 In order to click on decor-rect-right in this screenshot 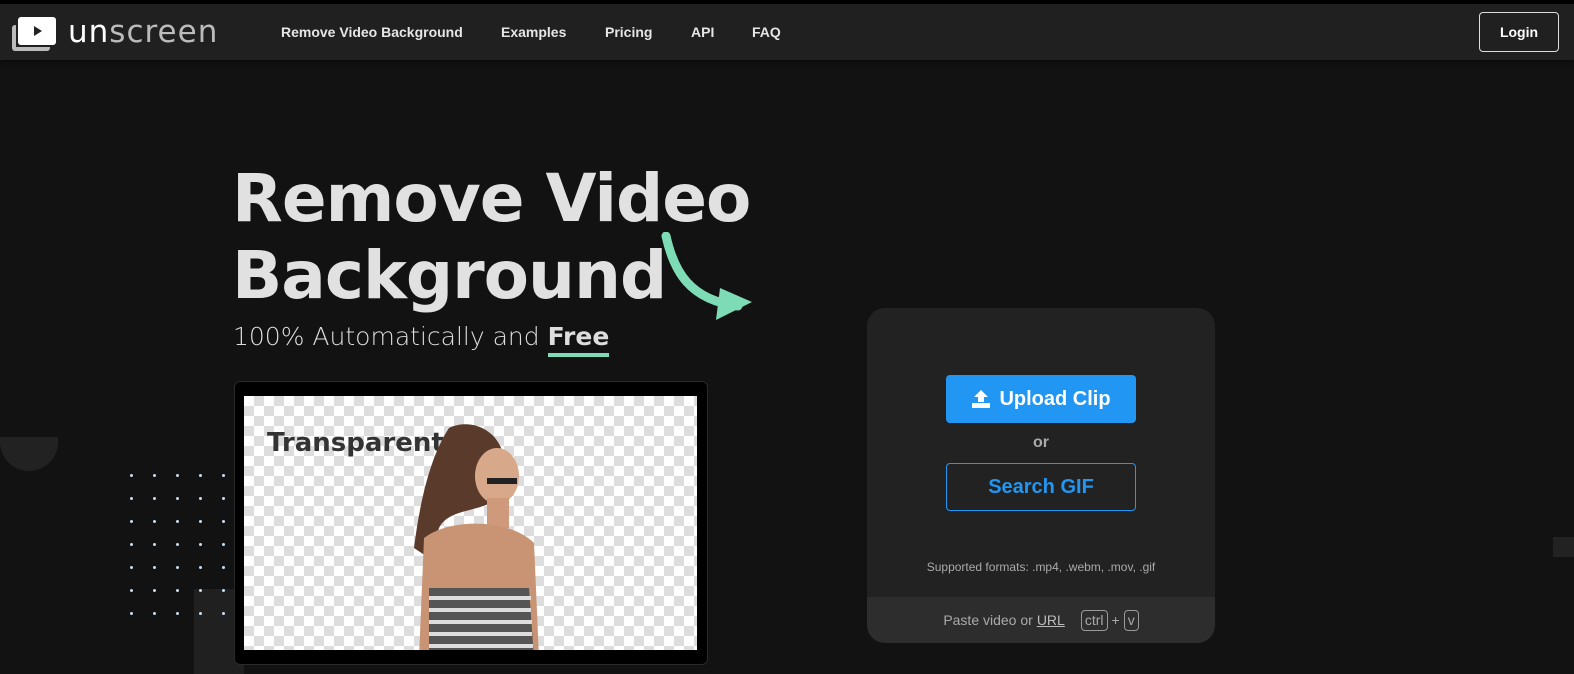, I will do `click(1563, 547)`.